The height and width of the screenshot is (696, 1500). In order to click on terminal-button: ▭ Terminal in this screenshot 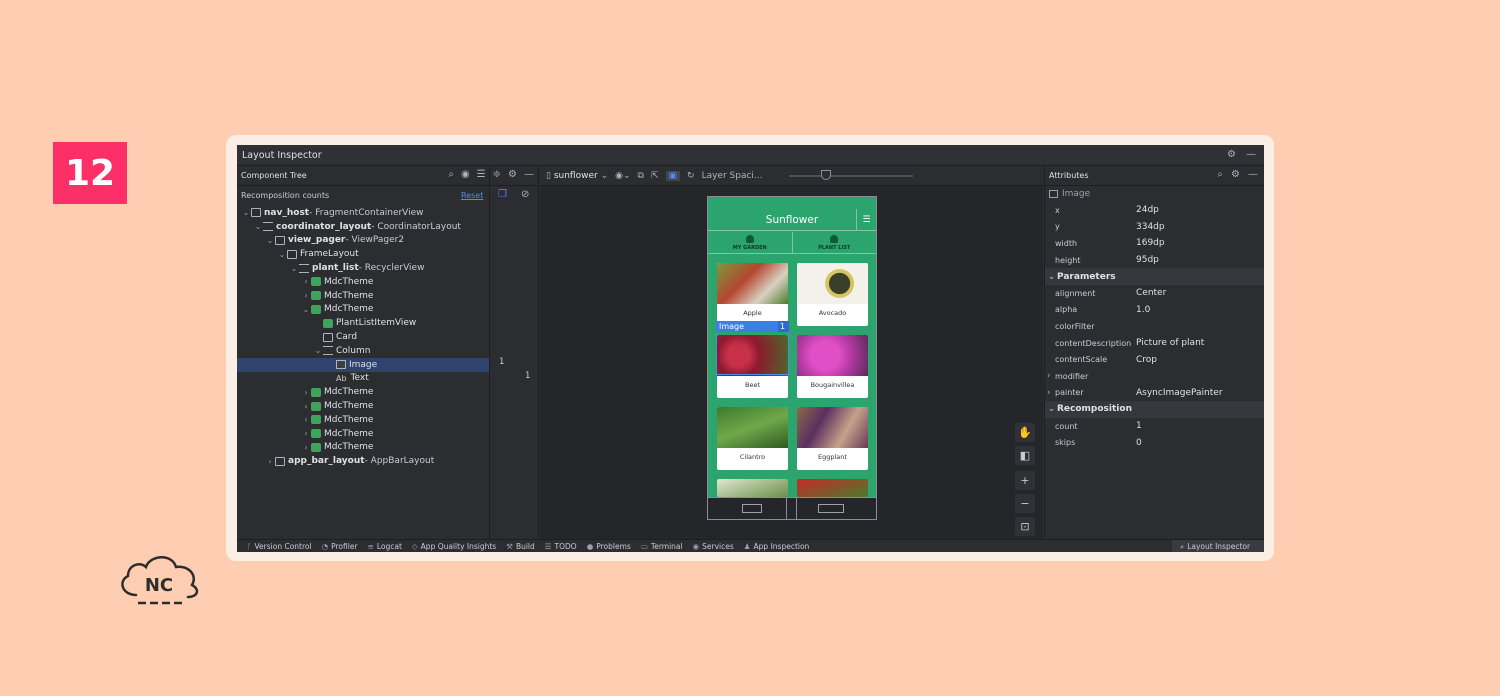, I will do `click(662, 546)`.